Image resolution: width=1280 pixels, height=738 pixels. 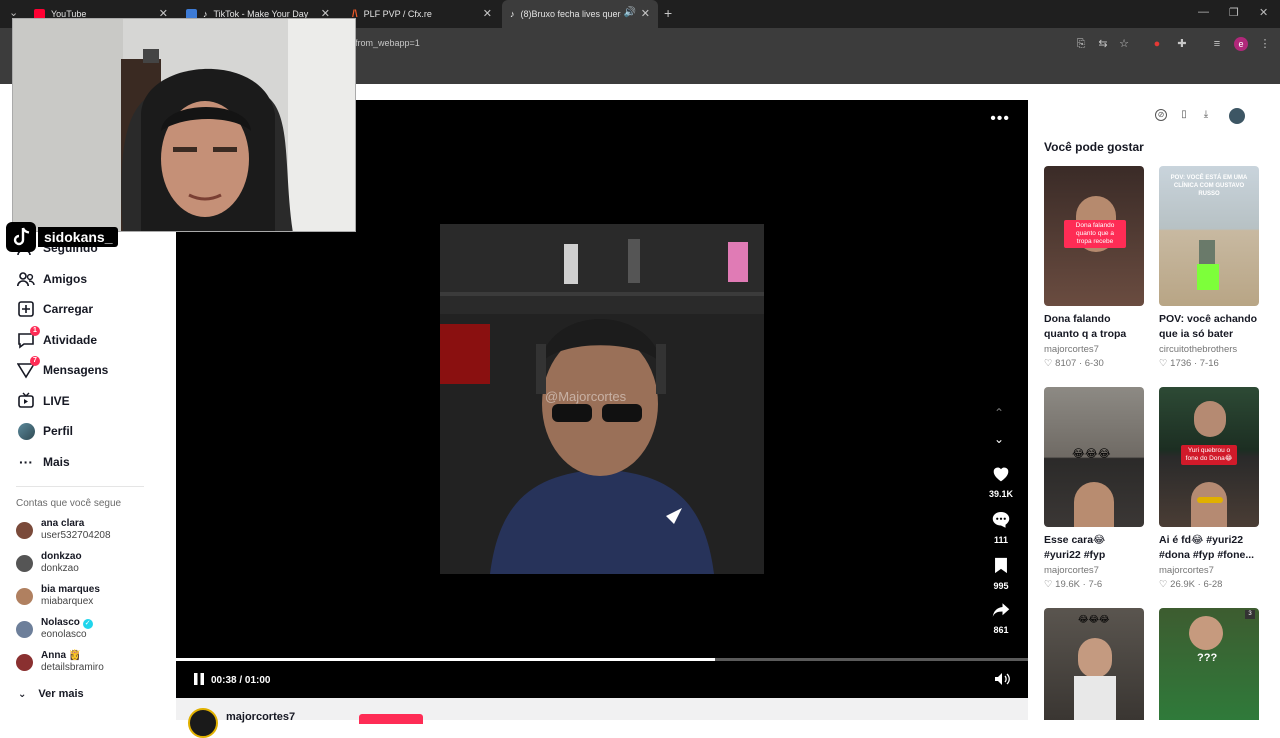 I want to click on new-tab-button: +, so click(x=668, y=13).